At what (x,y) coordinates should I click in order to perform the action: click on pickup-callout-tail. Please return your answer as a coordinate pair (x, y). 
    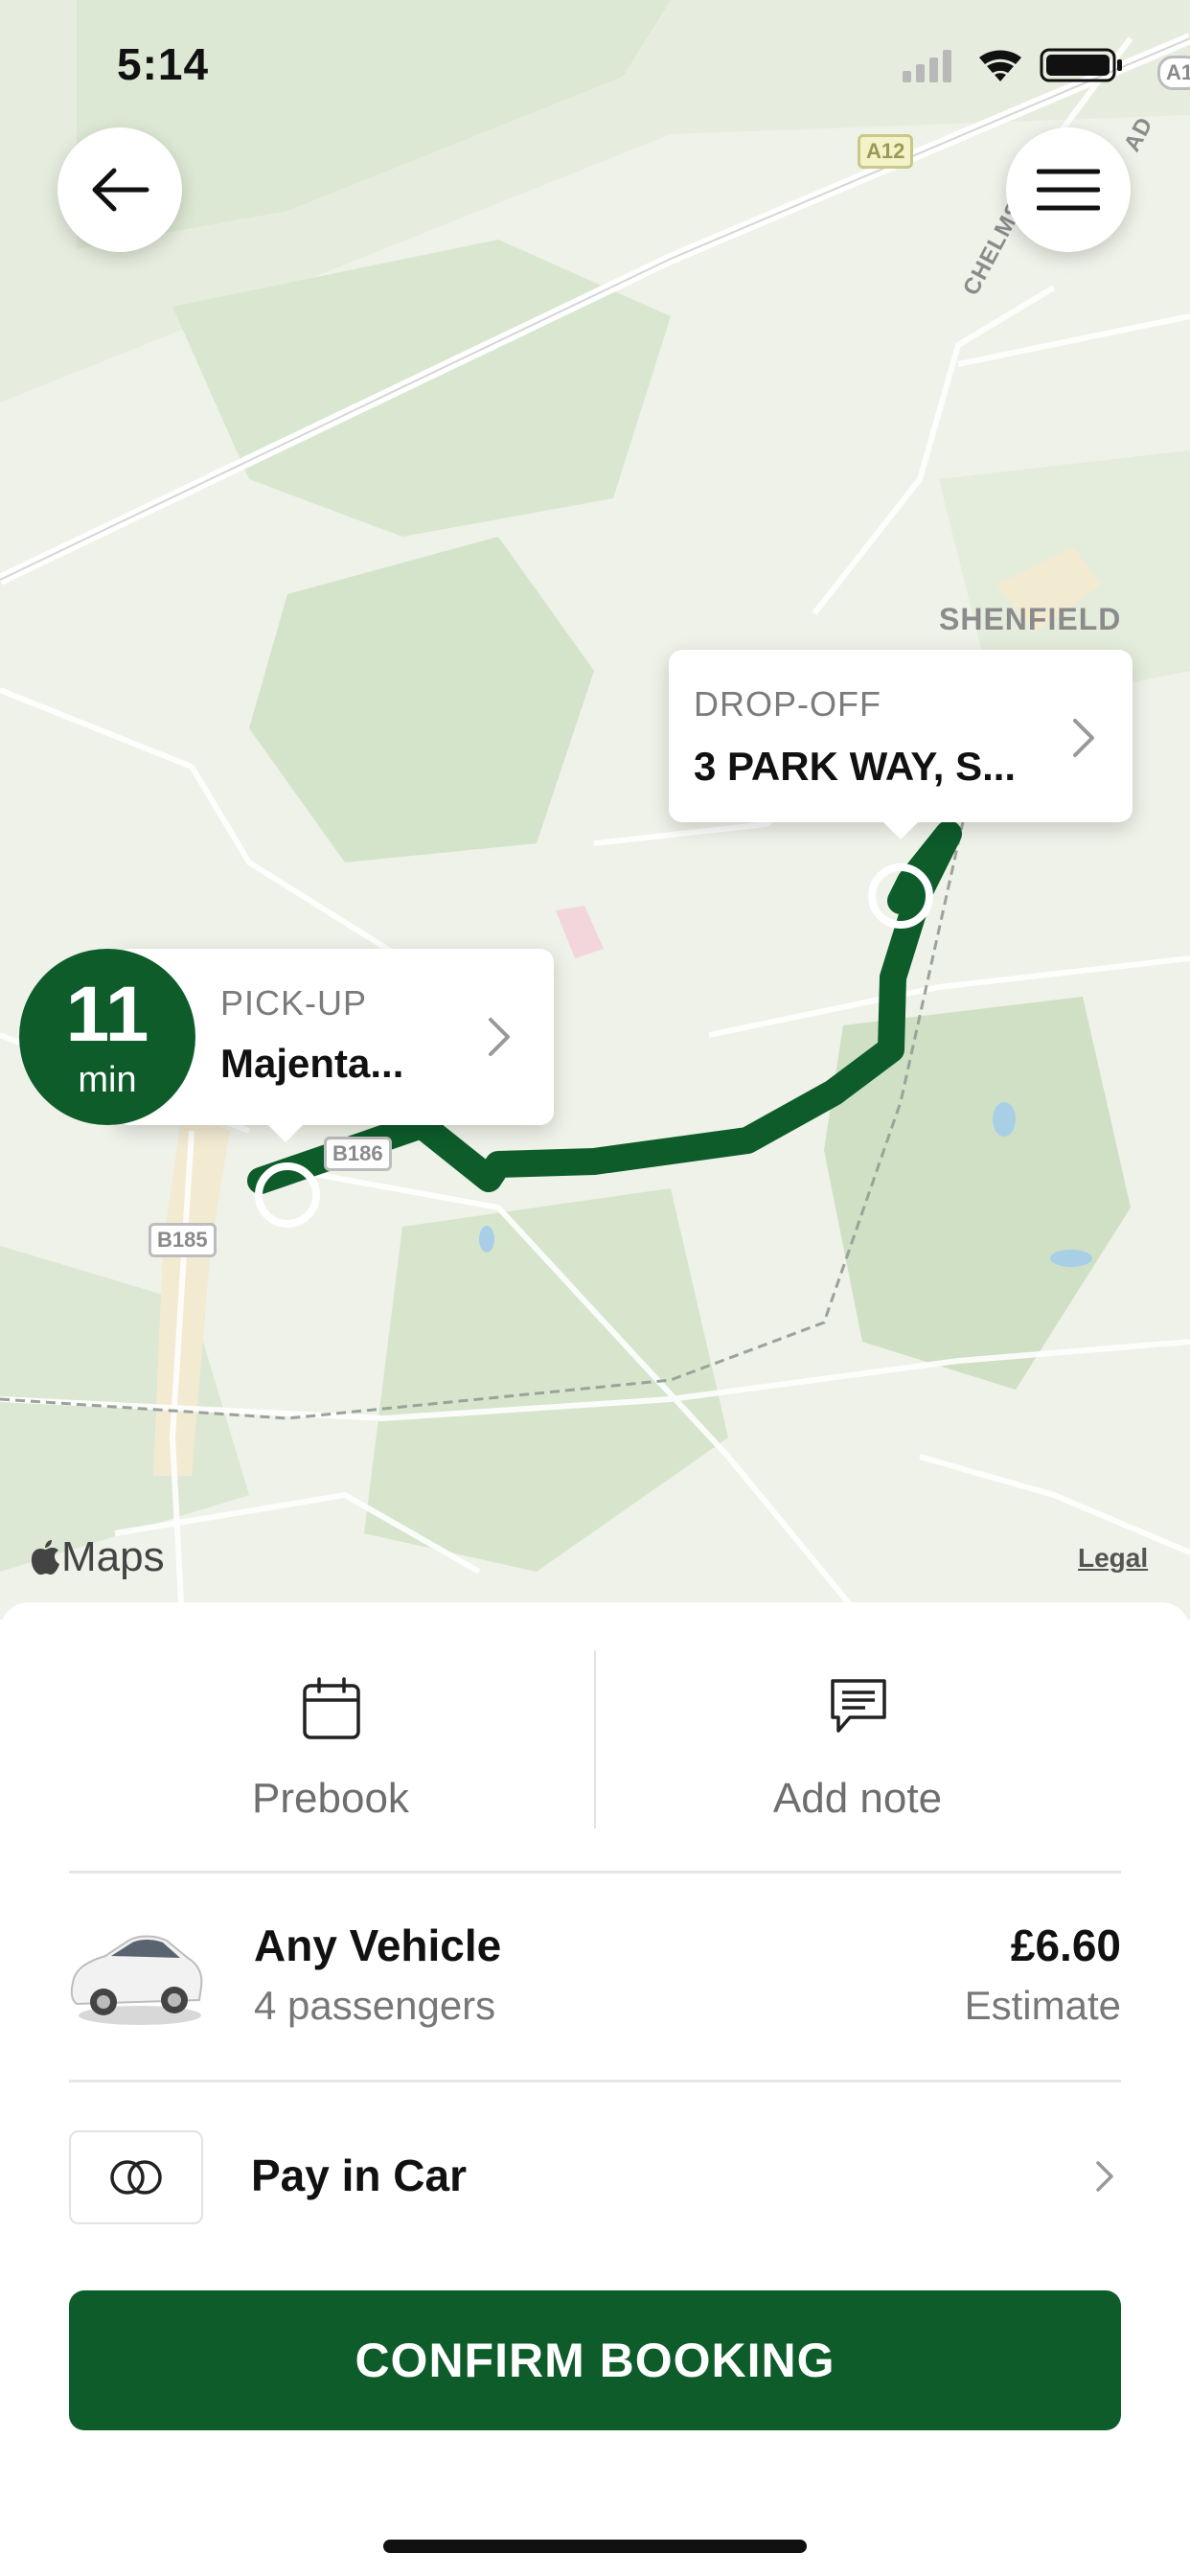
    Looking at the image, I should click on (286, 1133).